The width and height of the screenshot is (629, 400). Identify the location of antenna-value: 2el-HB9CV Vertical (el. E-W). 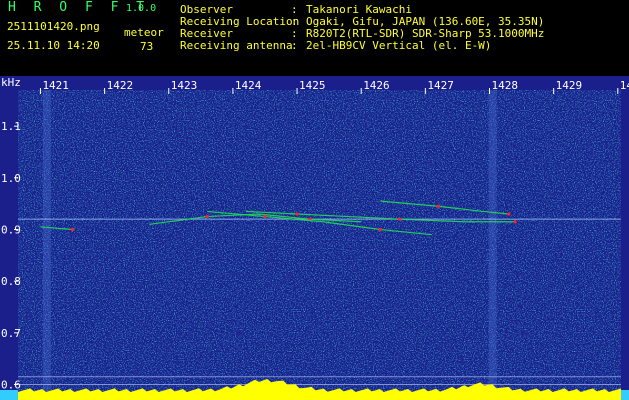
(399, 45).